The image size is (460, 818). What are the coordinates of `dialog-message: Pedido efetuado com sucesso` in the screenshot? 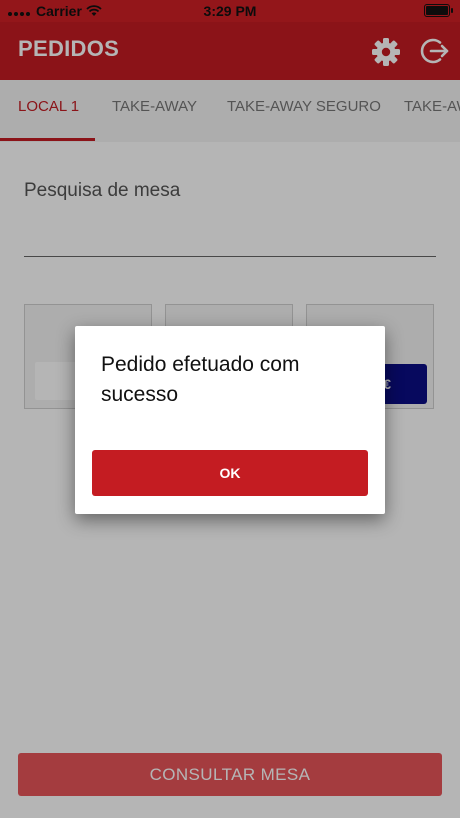 It's located at (200, 379).